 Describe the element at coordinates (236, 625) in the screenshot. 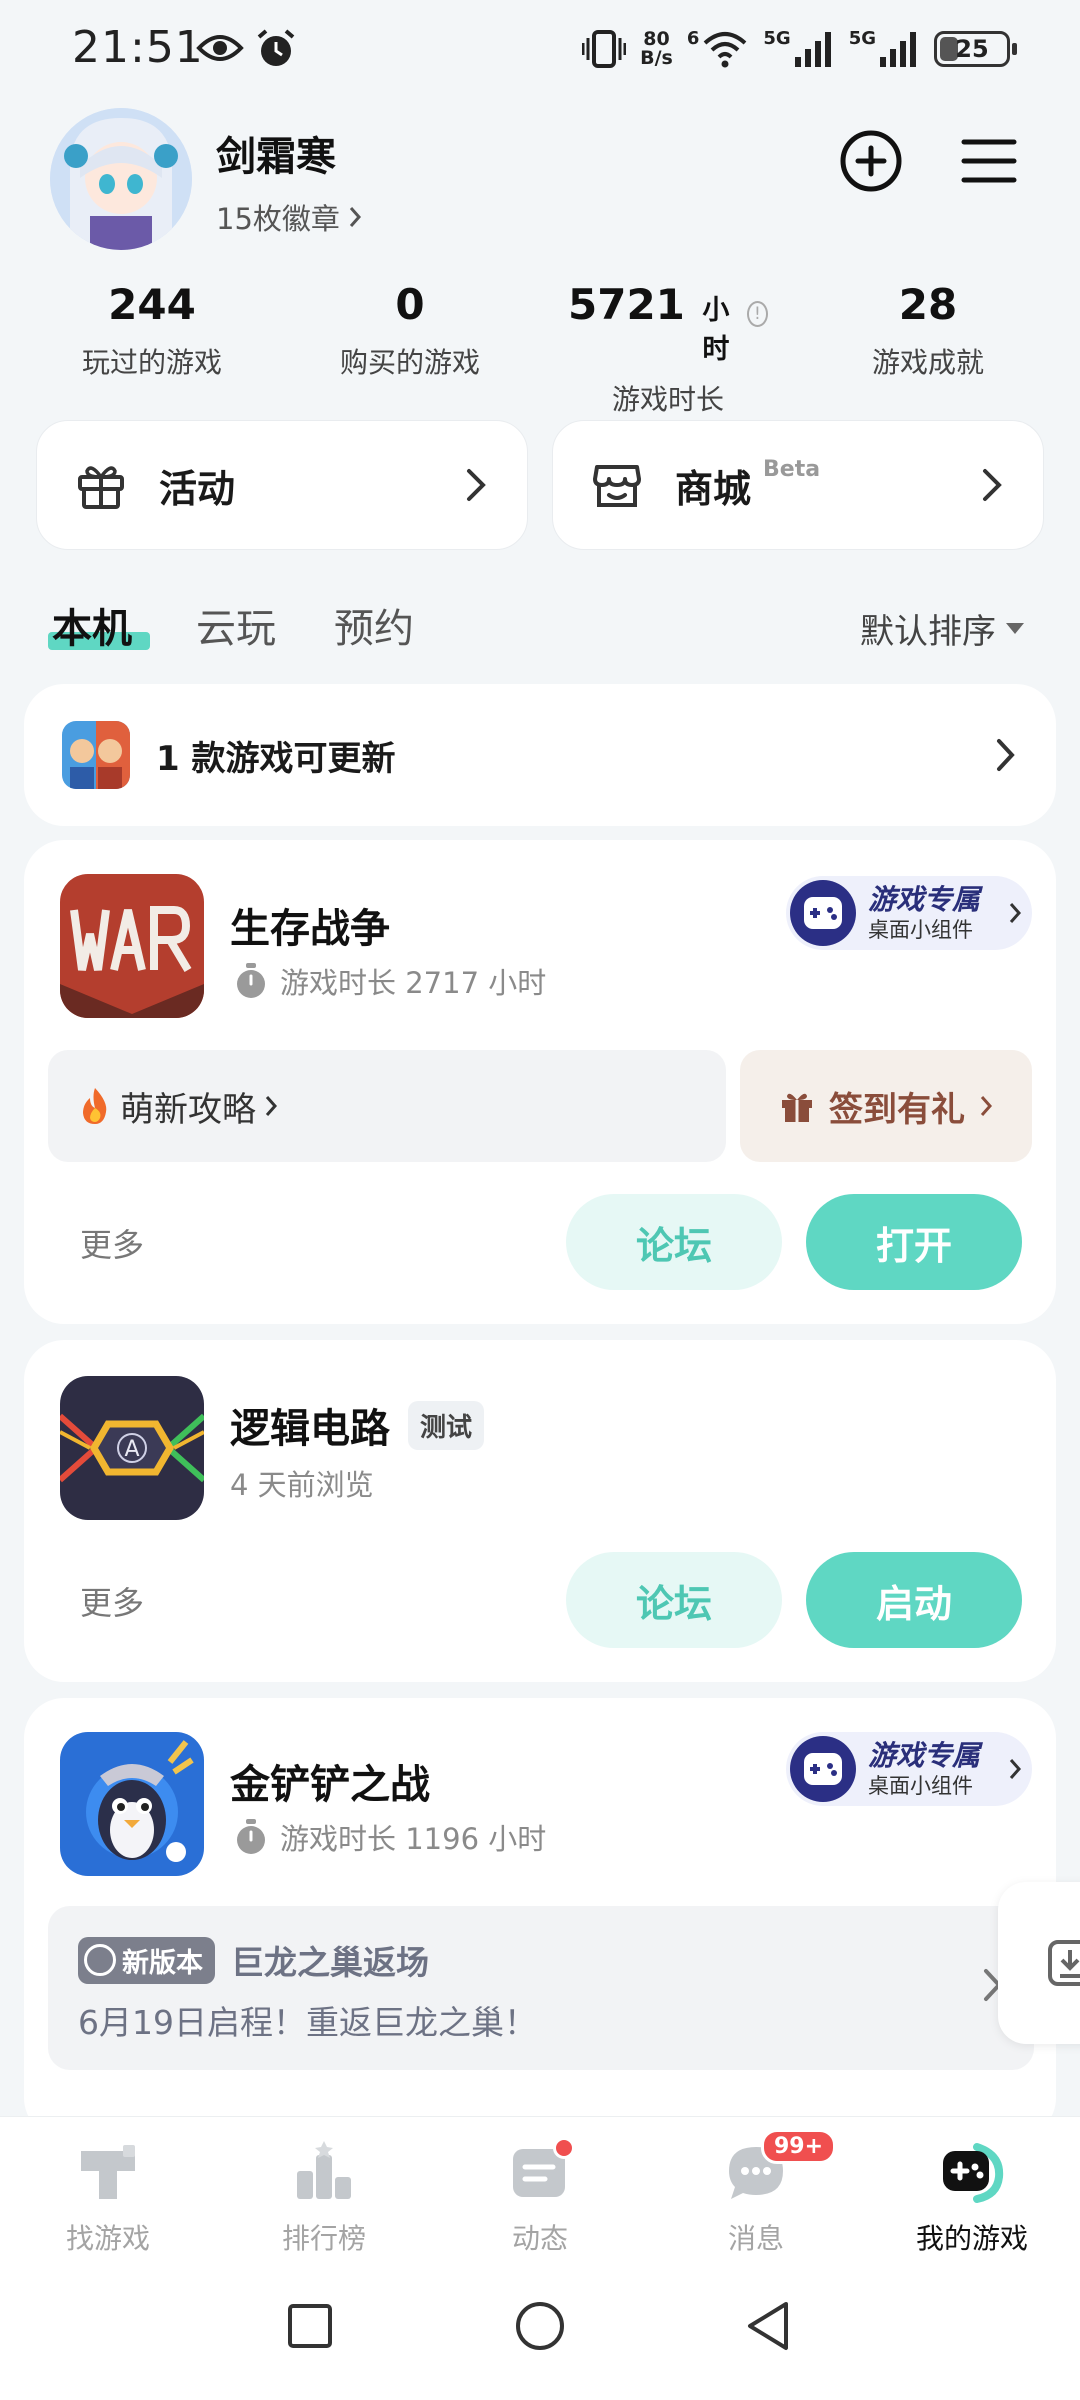

I see `tab-cloud: 云玩` at that location.